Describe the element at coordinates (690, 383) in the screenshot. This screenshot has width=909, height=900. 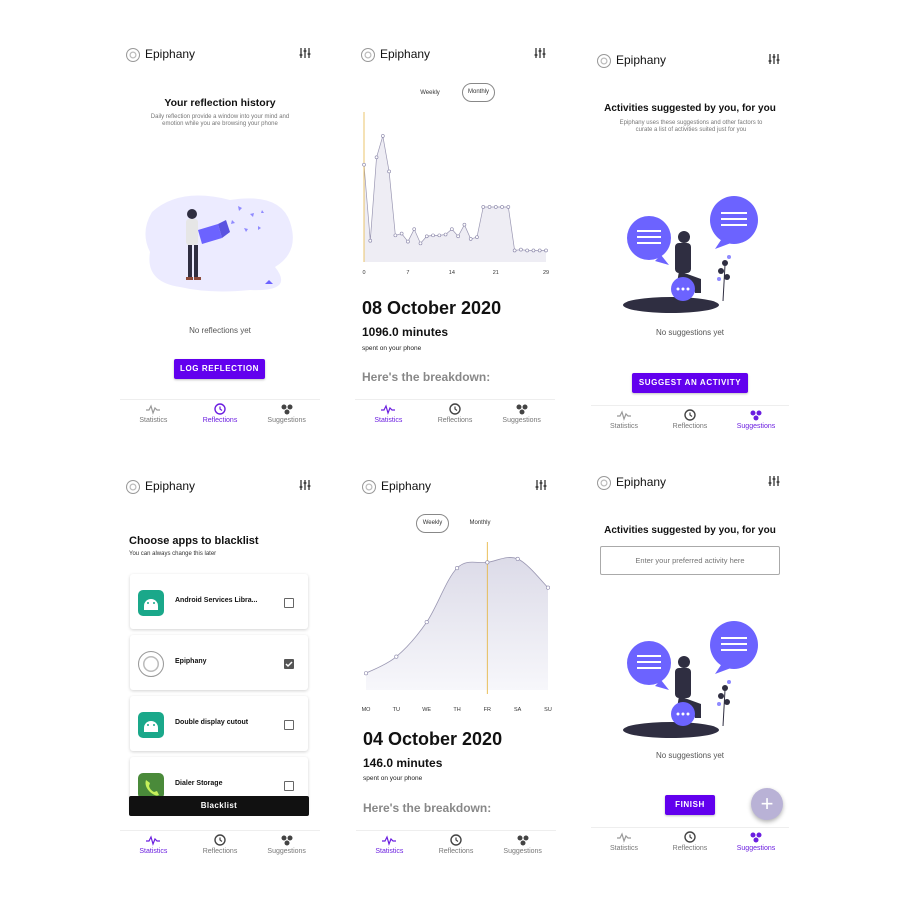
I see `suggest-activity-button: SUGGEST AN ACTIVITY` at that location.